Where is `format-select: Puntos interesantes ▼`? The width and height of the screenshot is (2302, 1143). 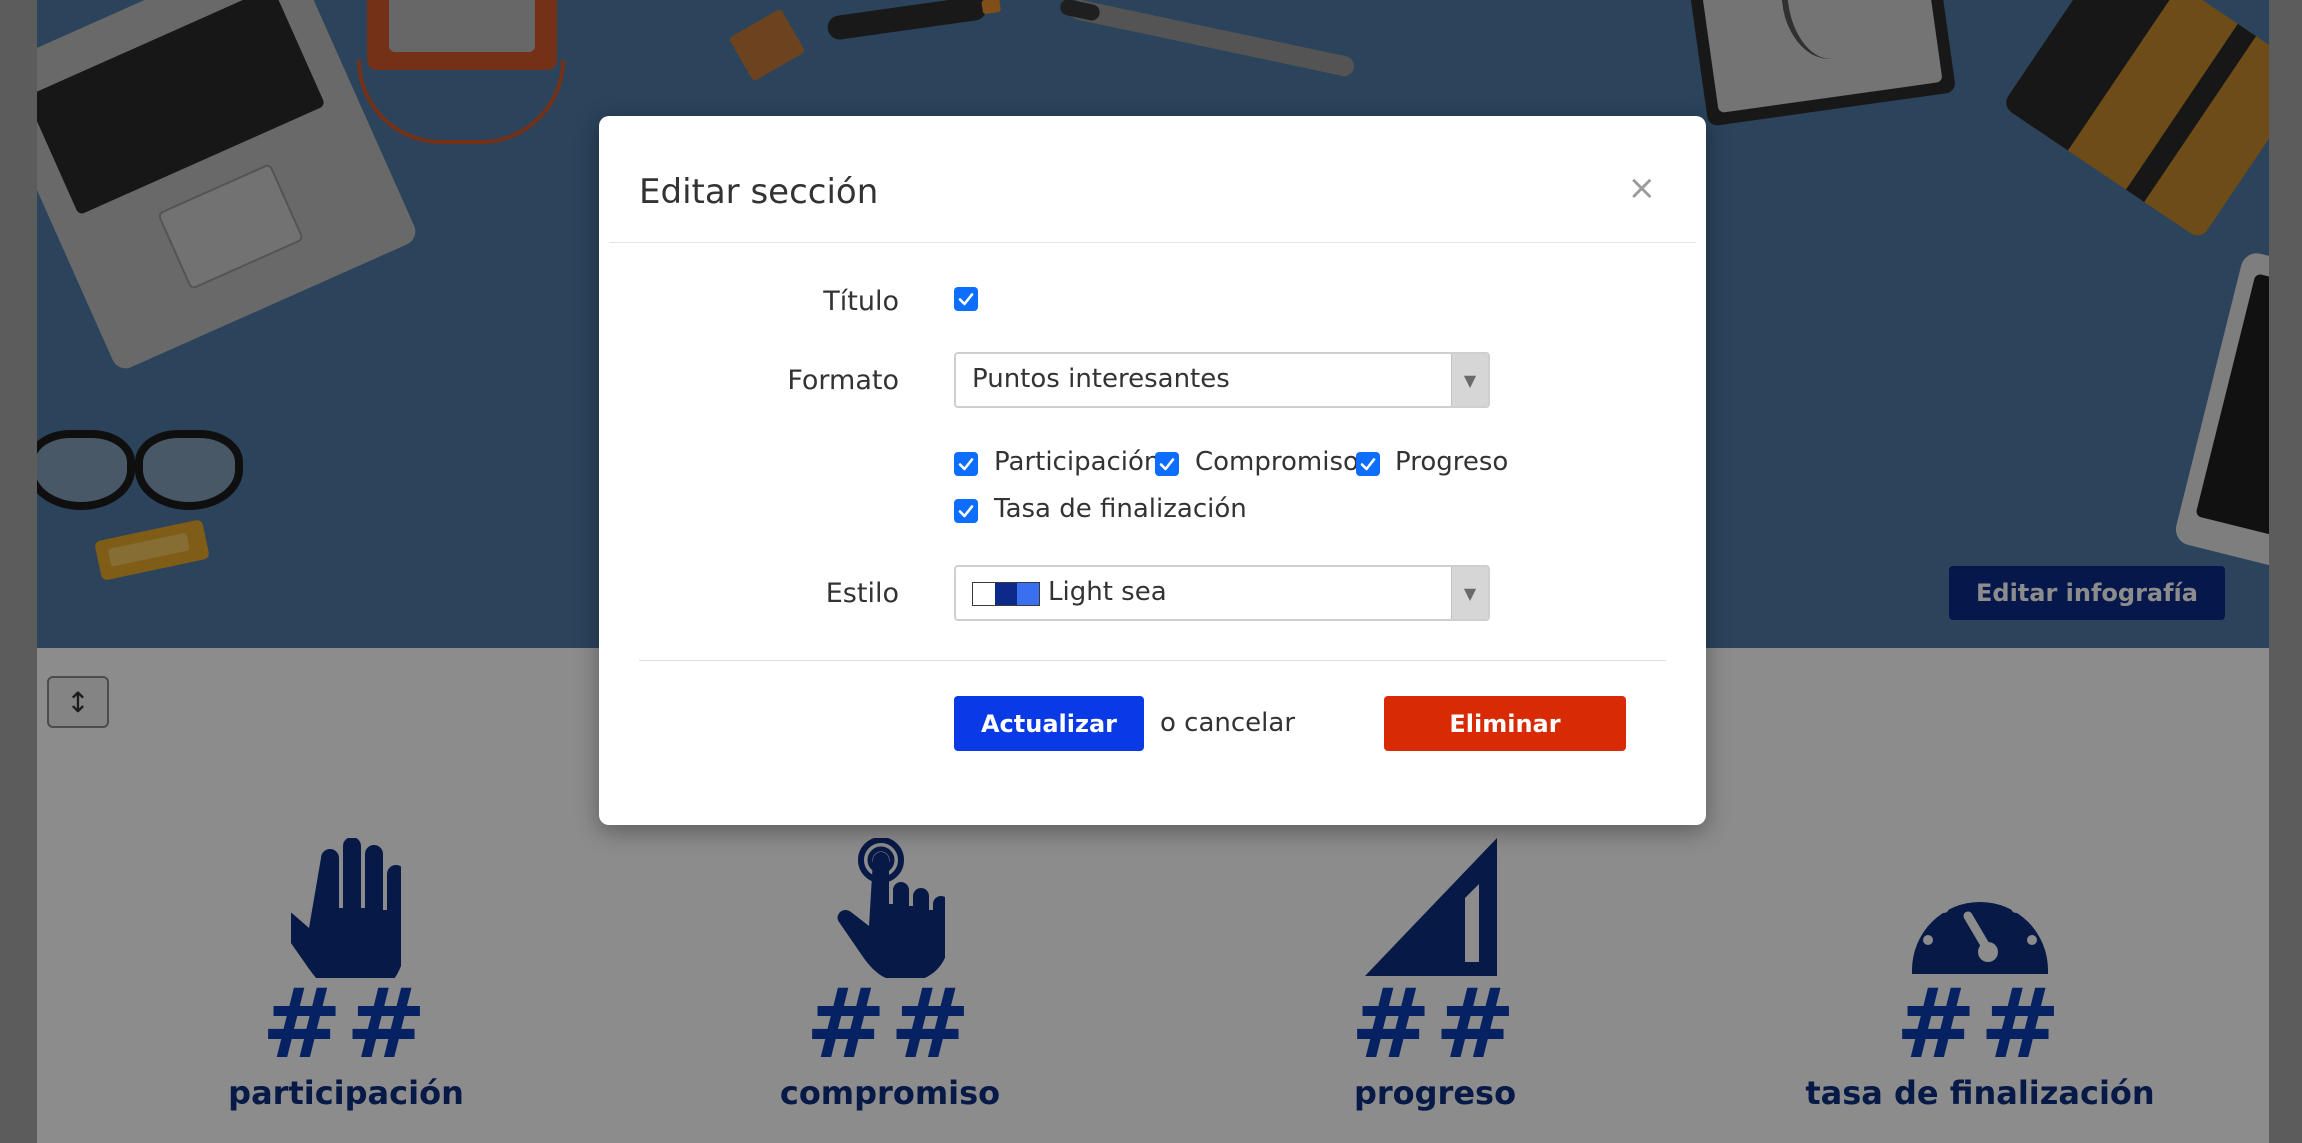
format-select: Puntos interesantes ▼ is located at coordinates (1222, 380).